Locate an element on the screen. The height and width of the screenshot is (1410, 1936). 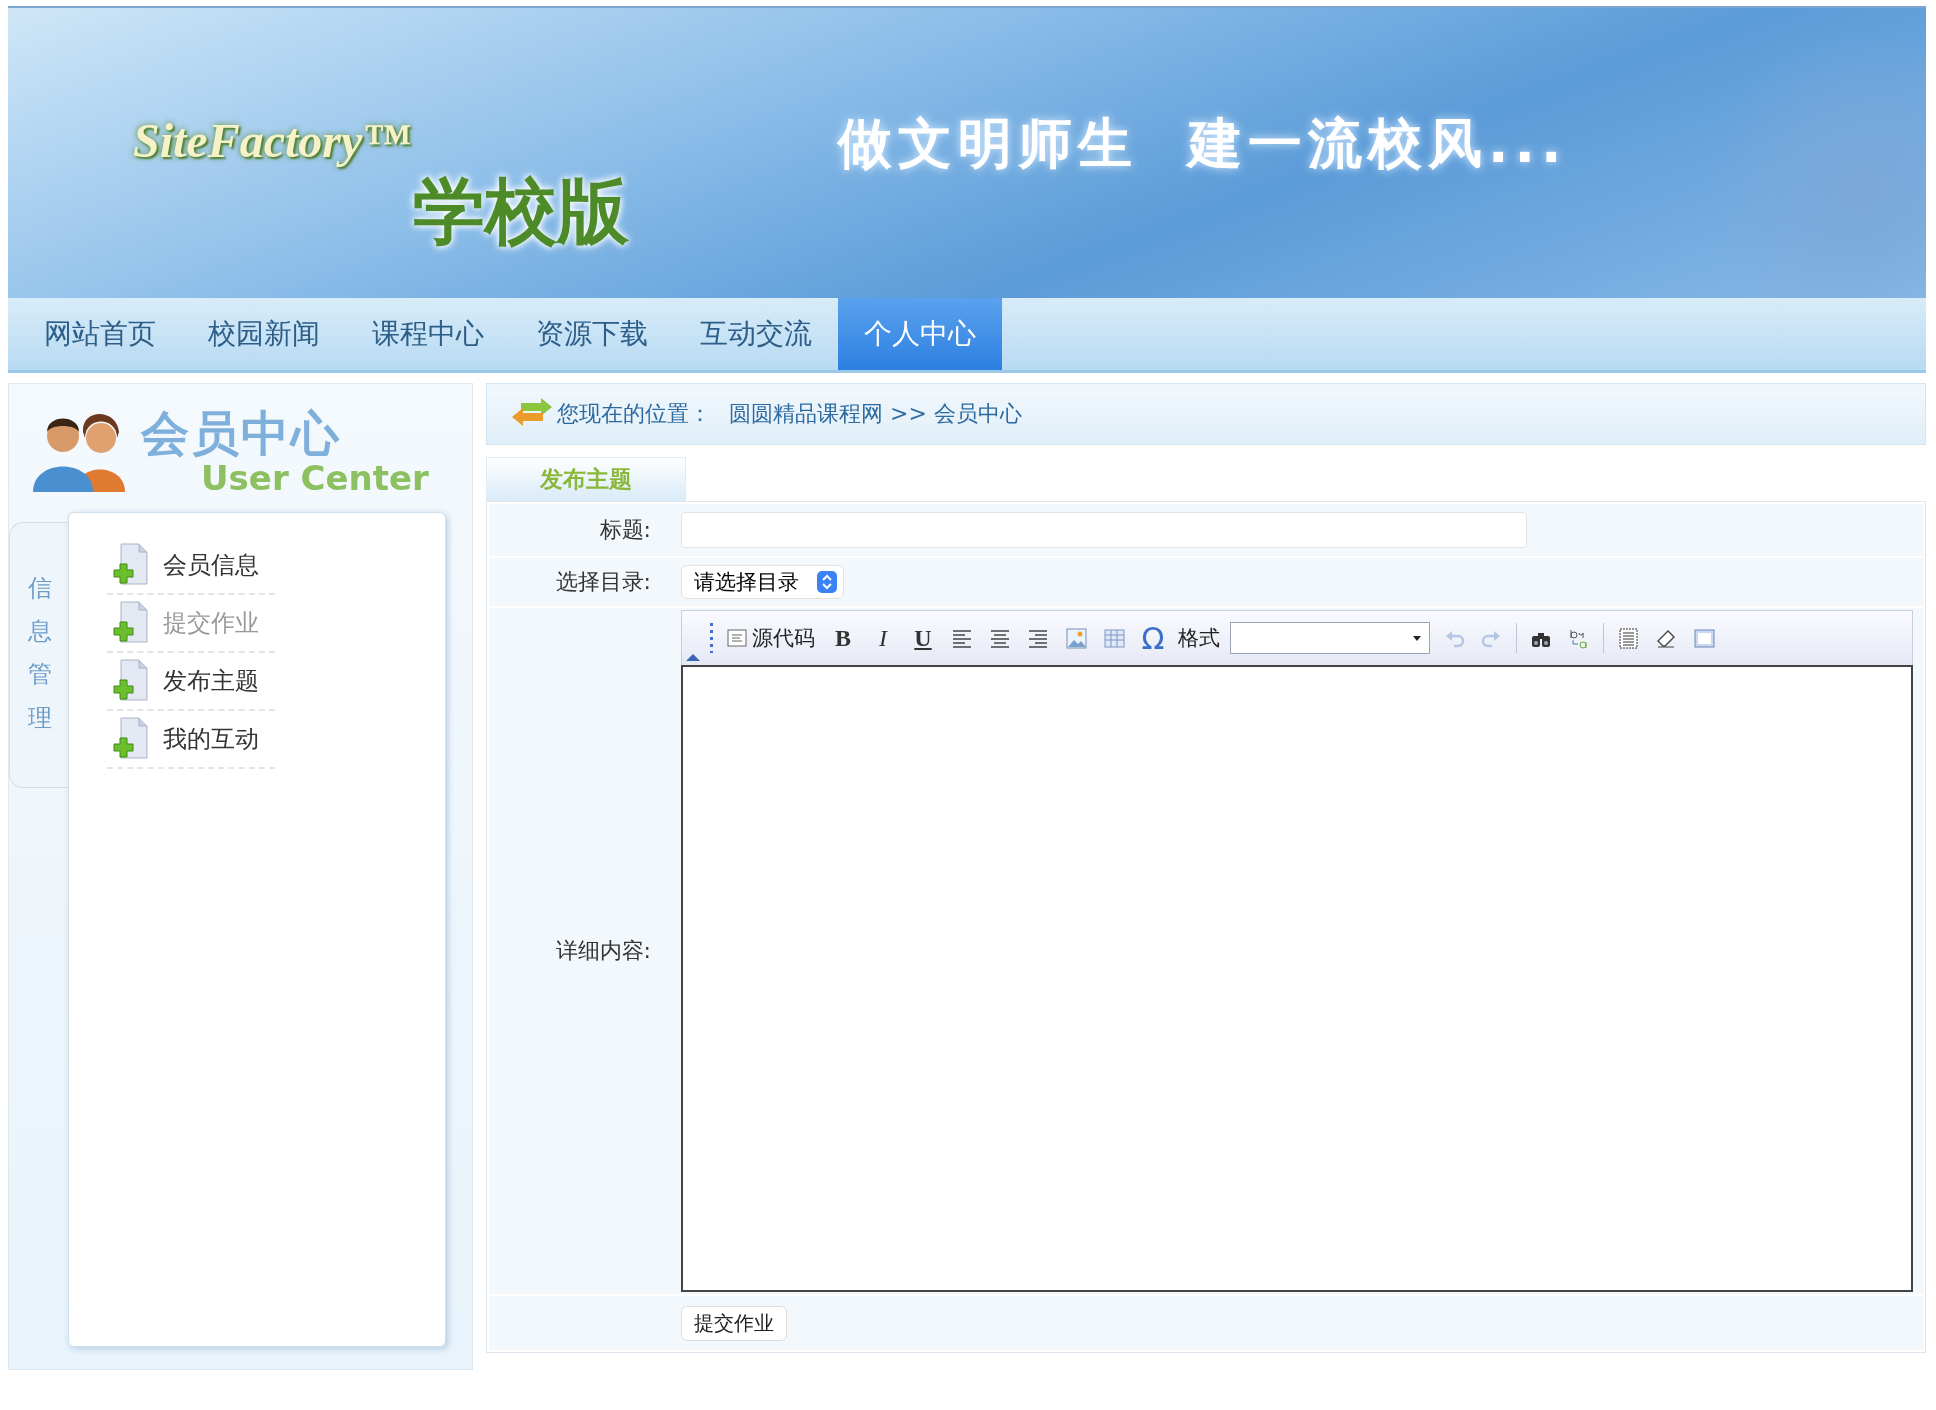
menu-item: 发布主题 is located at coordinates (191, 682).